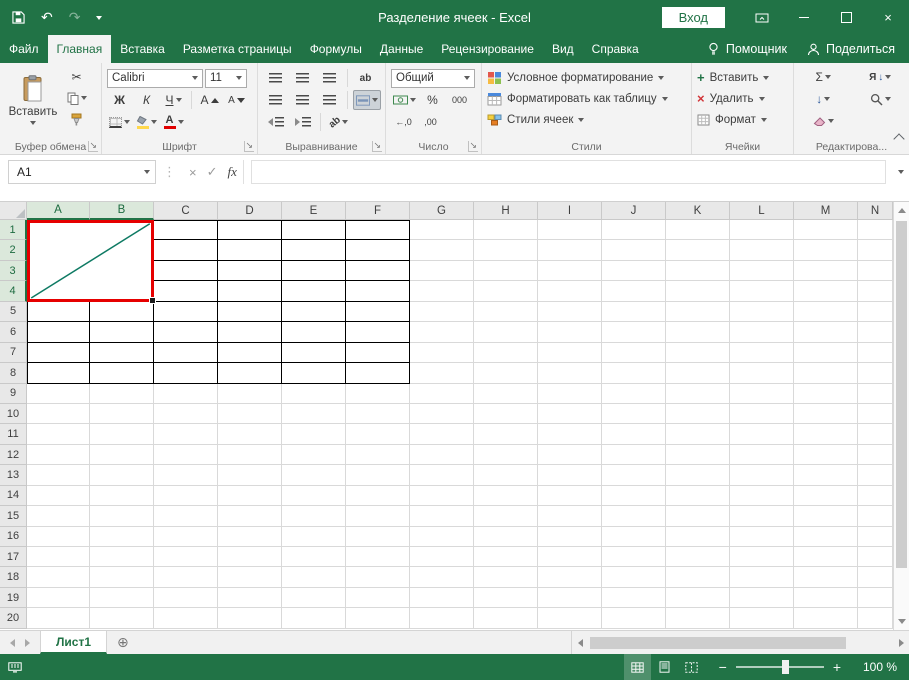  I want to click on ribbon-tab-4: Разметка страницы, so click(237, 49).